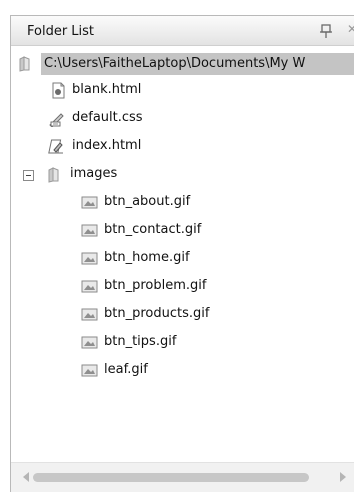 The height and width of the screenshot is (492, 354). What do you see at coordinates (182, 31) in the screenshot?
I see `panel-title-bar: Folder List ✕` at bounding box center [182, 31].